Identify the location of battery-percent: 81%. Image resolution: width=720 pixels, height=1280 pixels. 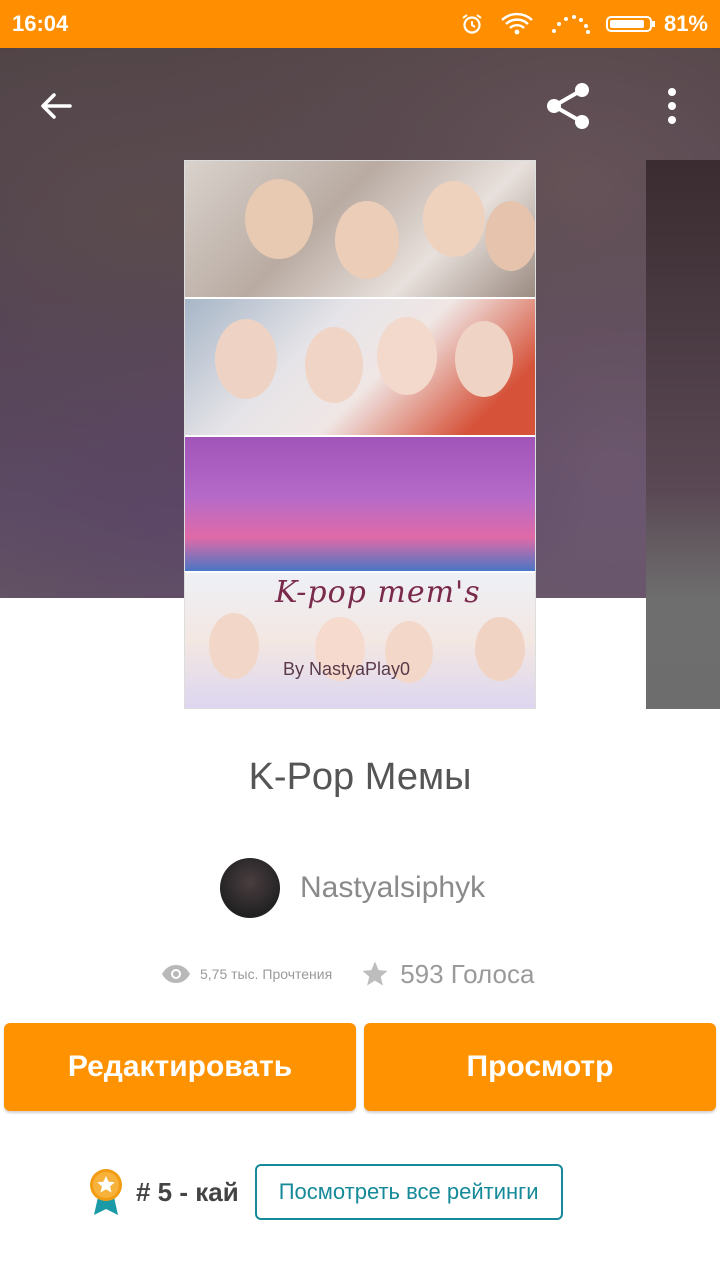
(685, 23).